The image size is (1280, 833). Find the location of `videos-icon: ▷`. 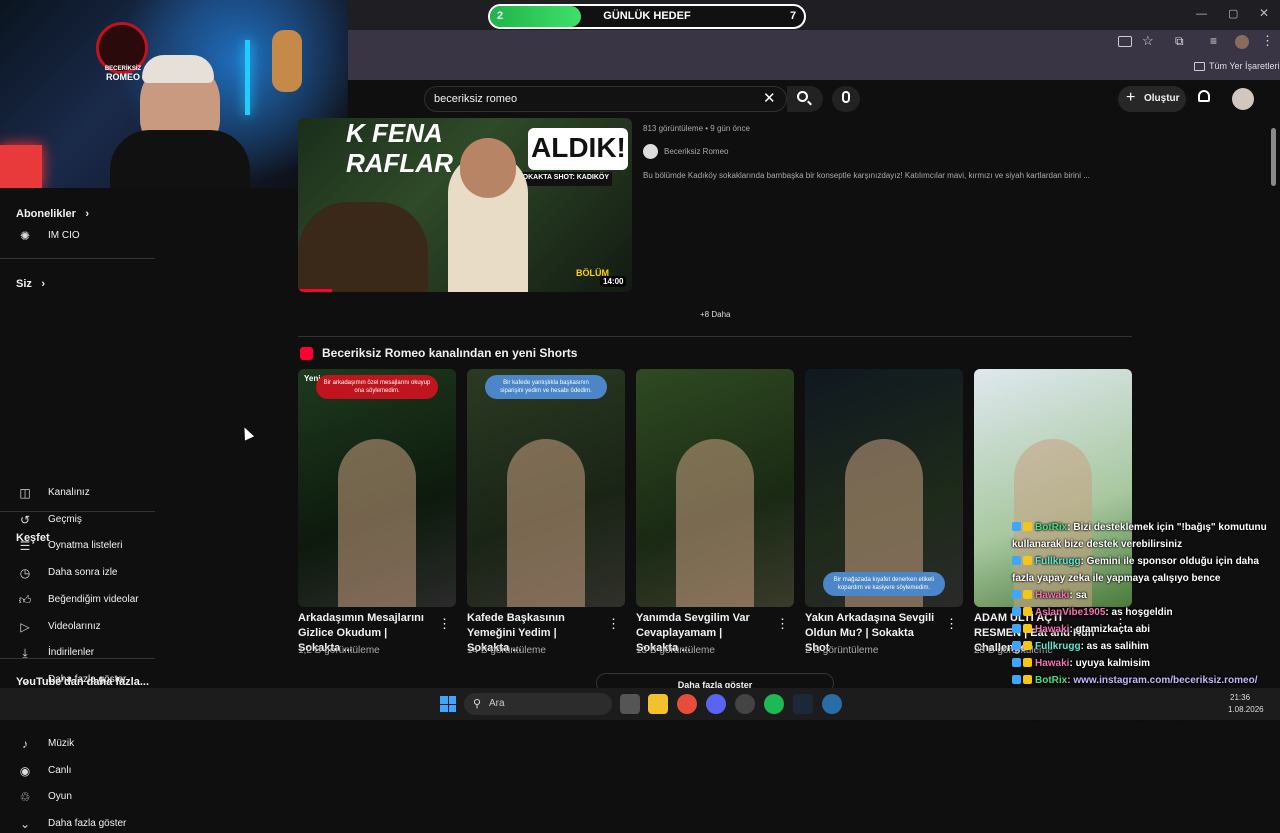

videos-icon: ▷ is located at coordinates (25, 626).